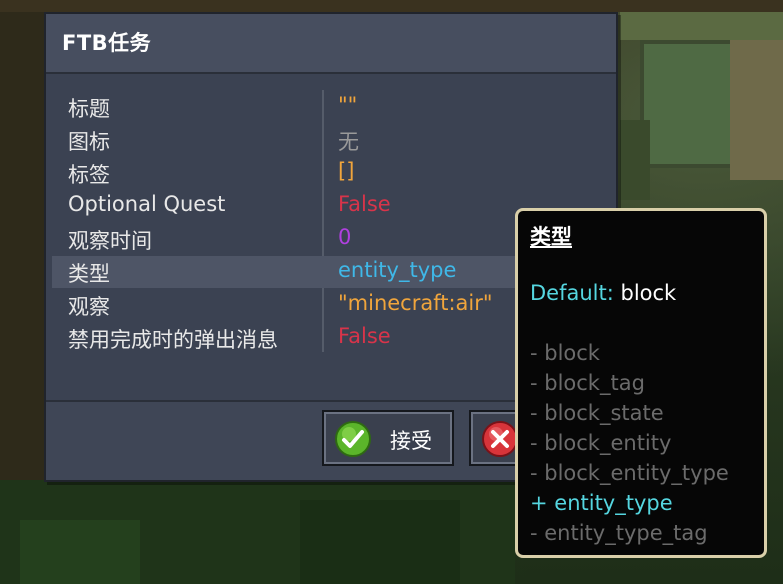 This screenshot has width=783, height=584. Describe the element at coordinates (331, 173) in the screenshot. I see `property-row: 标签 []` at that location.